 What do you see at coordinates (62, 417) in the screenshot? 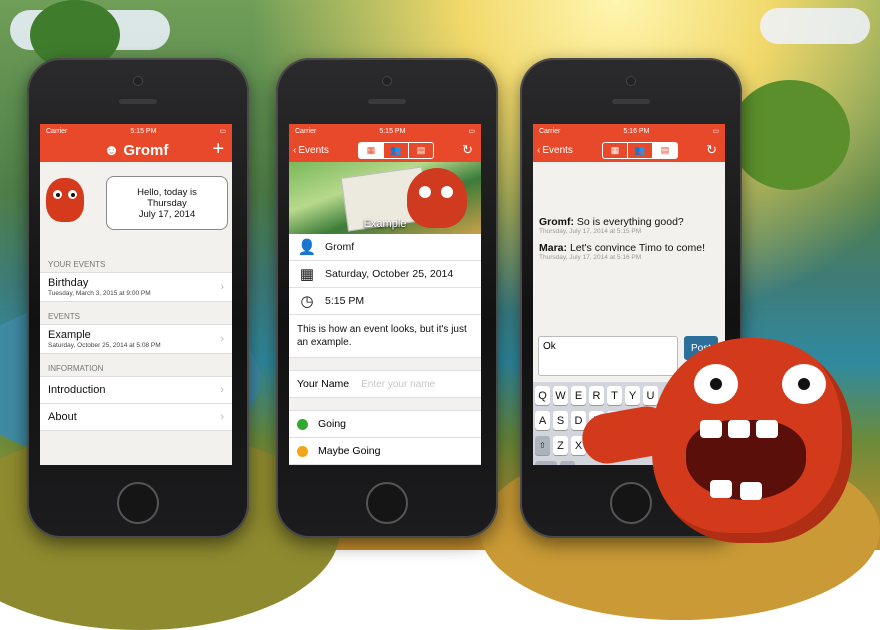
I see `item-title: About` at bounding box center [62, 417].